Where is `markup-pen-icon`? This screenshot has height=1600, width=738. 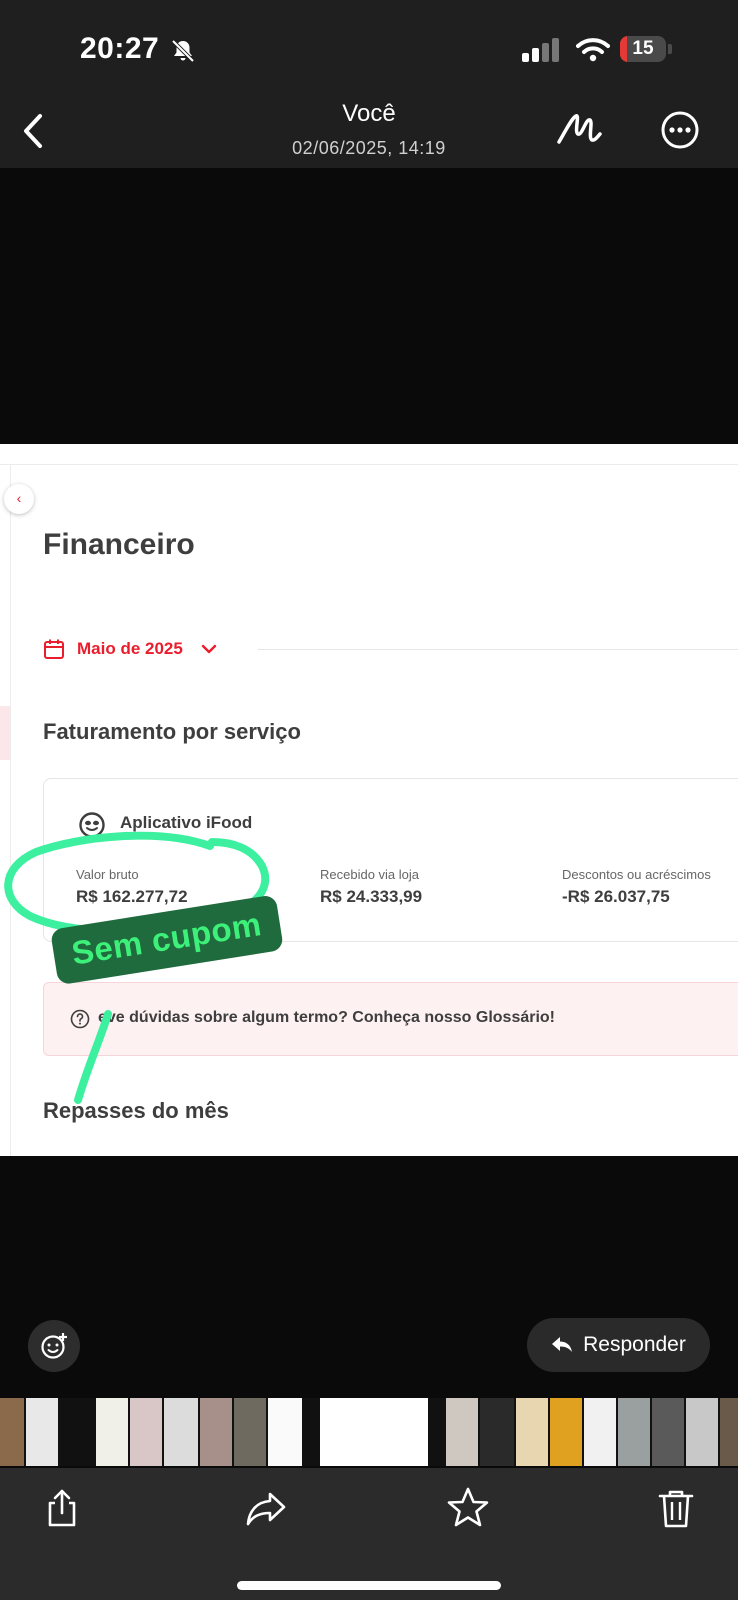
markup-pen-icon is located at coordinates (579, 128).